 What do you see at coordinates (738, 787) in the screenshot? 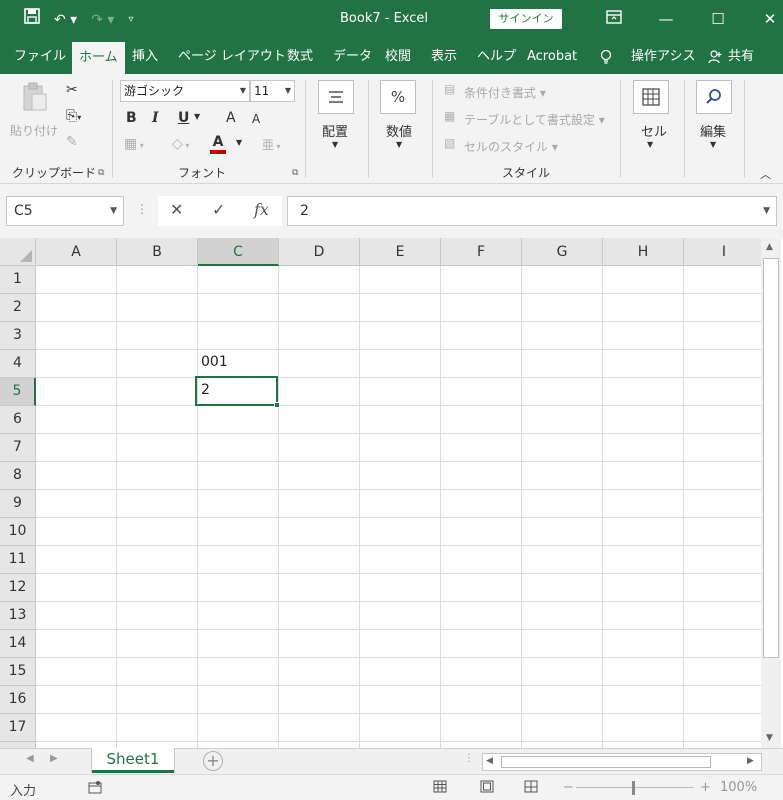
I see `zoom-level: 100%` at bounding box center [738, 787].